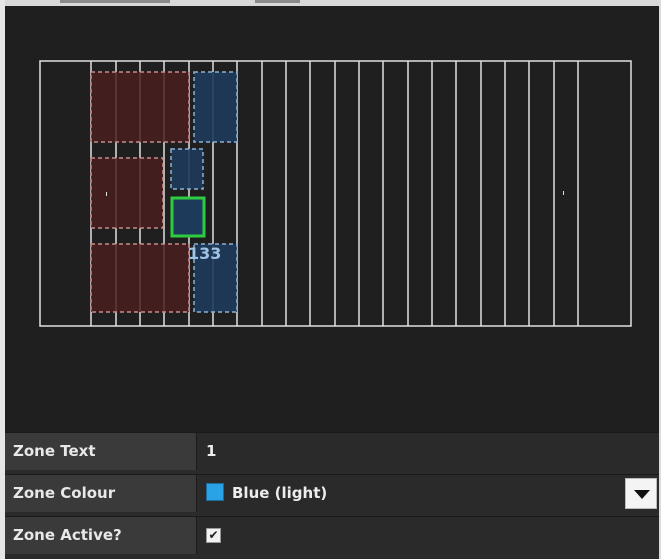  What do you see at coordinates (215, 492) in the screenshot?
I see `color-swatch-icon` at bounding box center [215, 492].